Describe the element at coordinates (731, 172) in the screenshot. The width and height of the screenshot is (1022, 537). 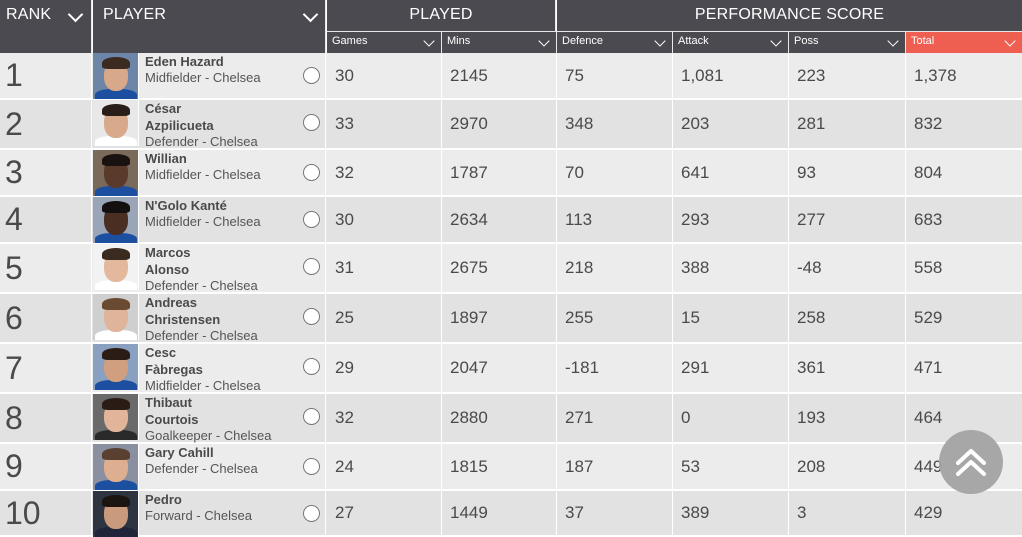
I see `attack-cell: 641` at that location.